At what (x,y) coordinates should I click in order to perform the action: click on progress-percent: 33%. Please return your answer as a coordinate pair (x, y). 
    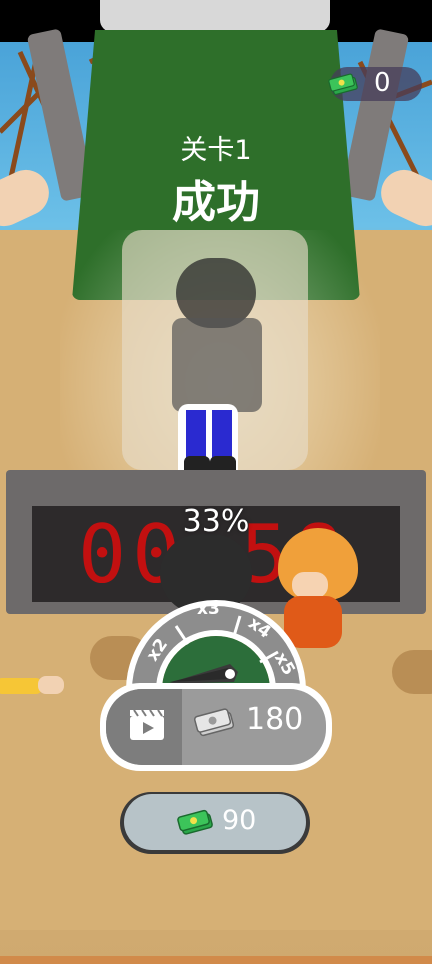
    Looking at the image, I should click on (216, 521).